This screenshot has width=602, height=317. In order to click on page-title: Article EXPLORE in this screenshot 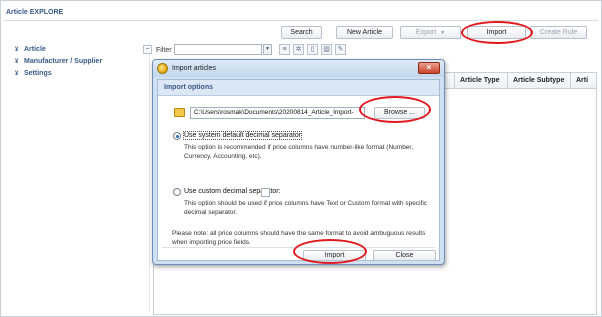, I will do `click(35, 12)`.